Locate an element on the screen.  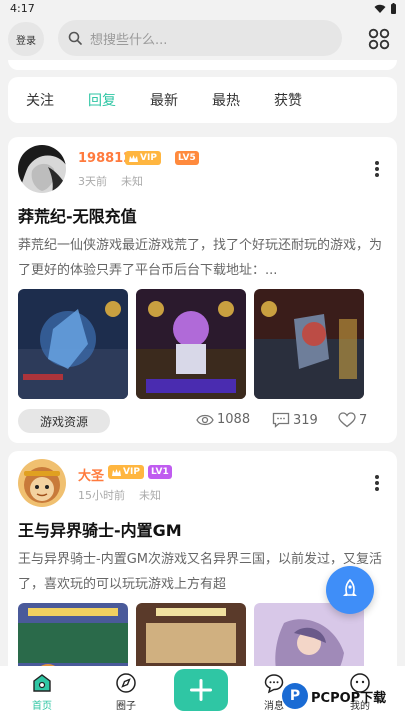
battery-icon is located at coordinates (393, 8).